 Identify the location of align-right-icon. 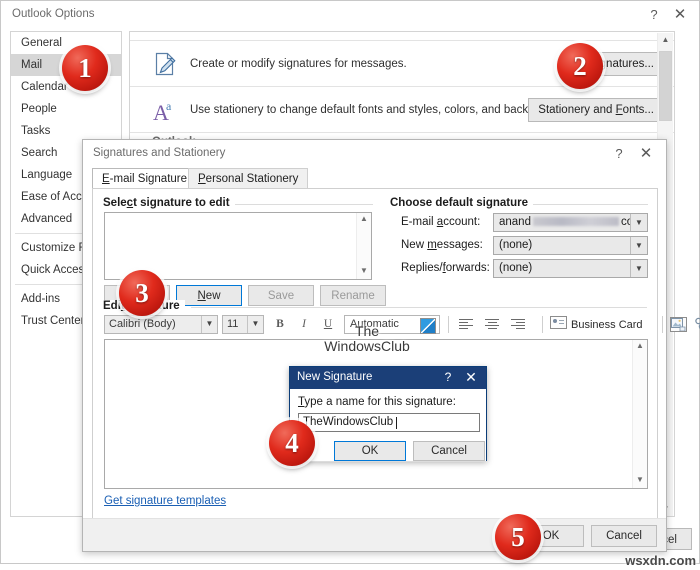
(518, 324).